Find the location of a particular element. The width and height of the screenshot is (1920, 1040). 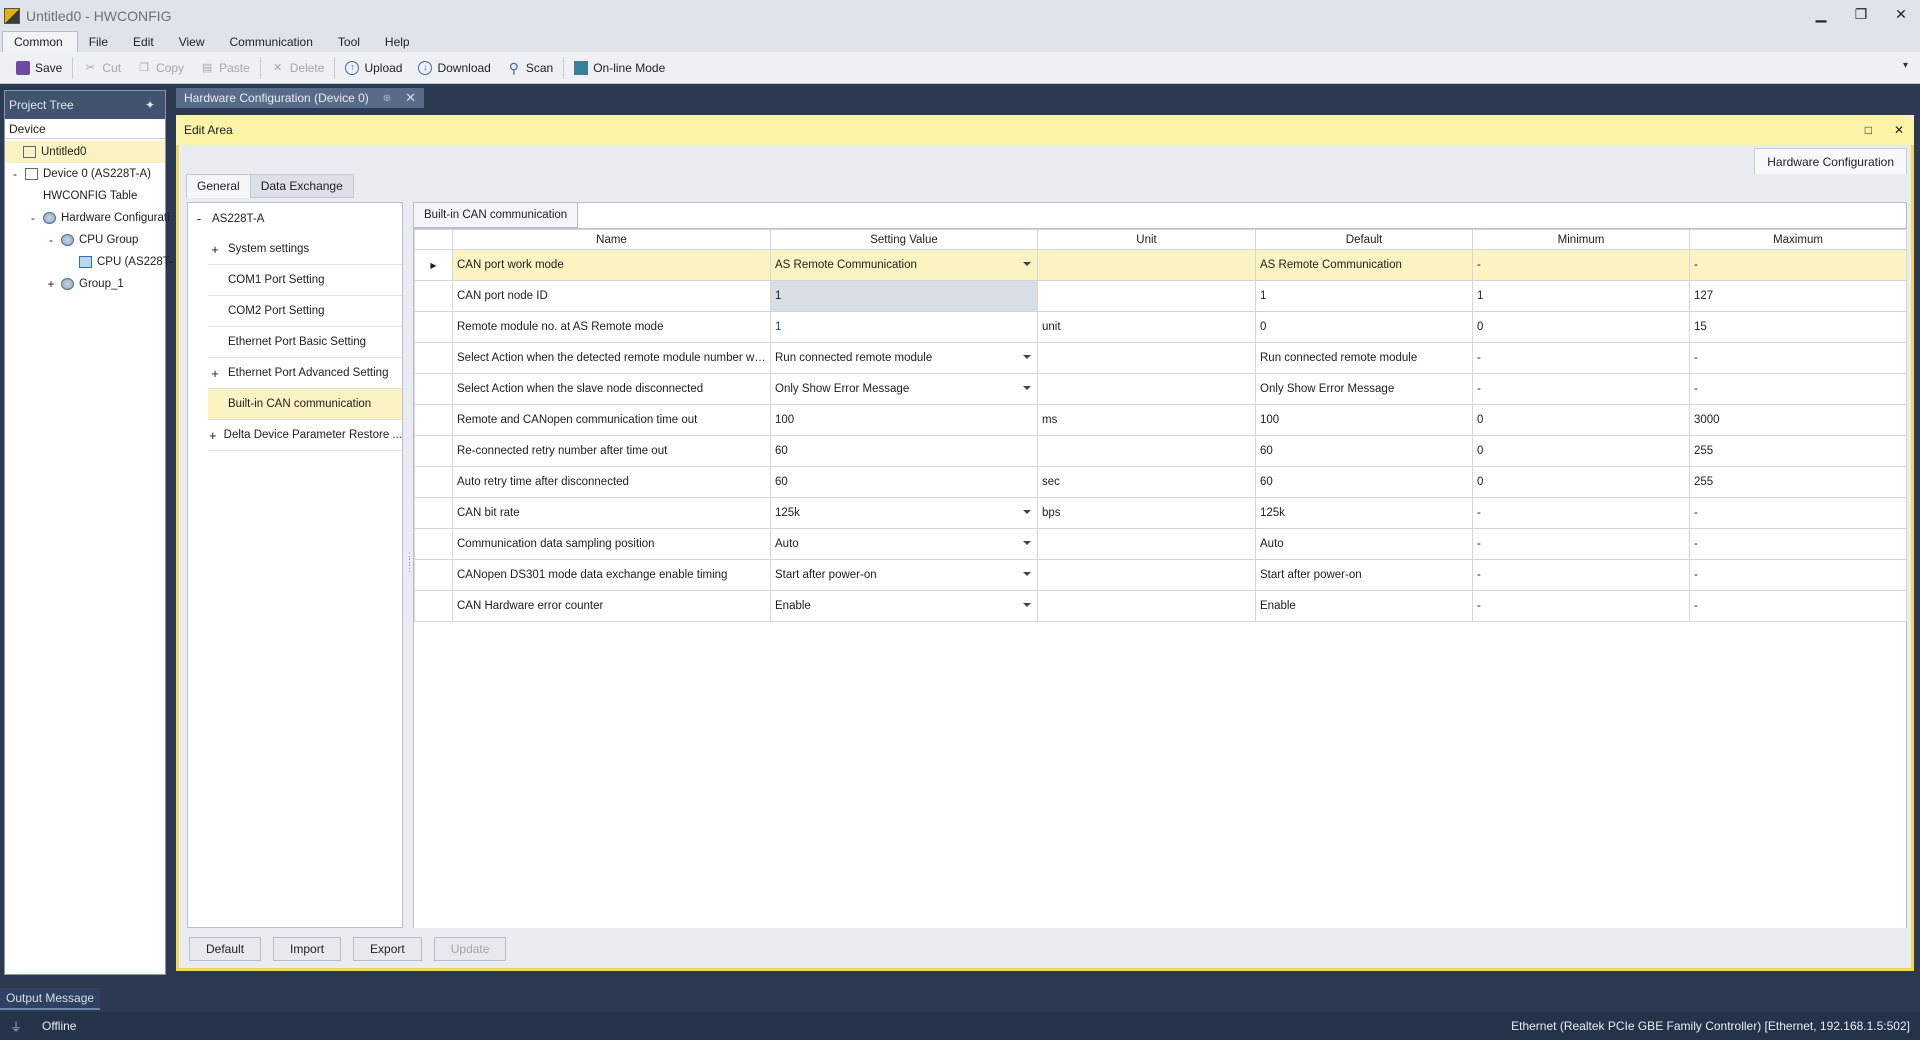

maximize-icon: □ is located at coordinates (1868, 130).